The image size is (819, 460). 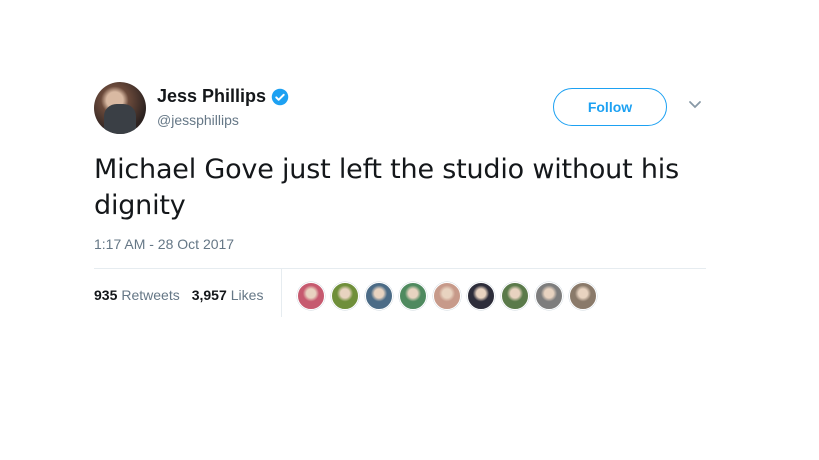 What do you see at coordinates (198, 120) in the screenshot?
I see `author-handle: @jessphillips` at bounding box center [198, 120].